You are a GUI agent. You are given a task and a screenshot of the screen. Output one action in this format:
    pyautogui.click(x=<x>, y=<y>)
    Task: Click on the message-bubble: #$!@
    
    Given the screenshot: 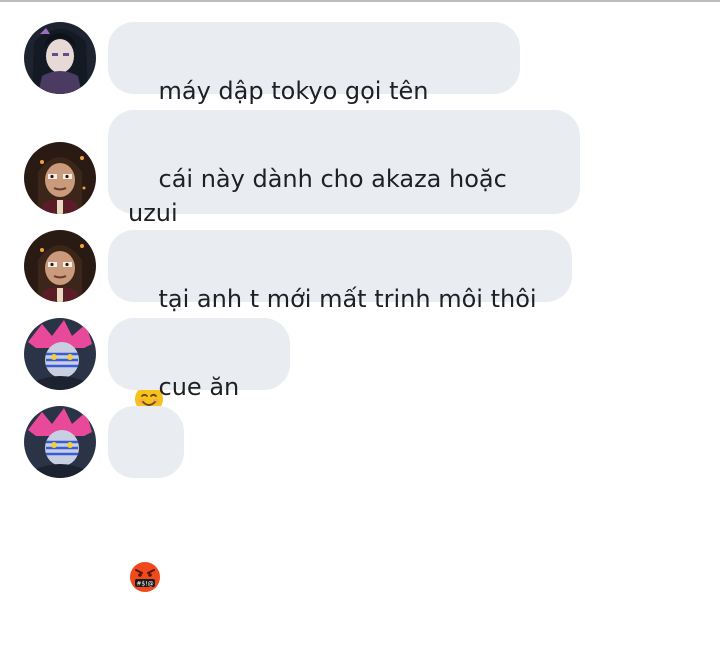 What is the action you would take?
    pyautogui.click(x=146, y=499)
    